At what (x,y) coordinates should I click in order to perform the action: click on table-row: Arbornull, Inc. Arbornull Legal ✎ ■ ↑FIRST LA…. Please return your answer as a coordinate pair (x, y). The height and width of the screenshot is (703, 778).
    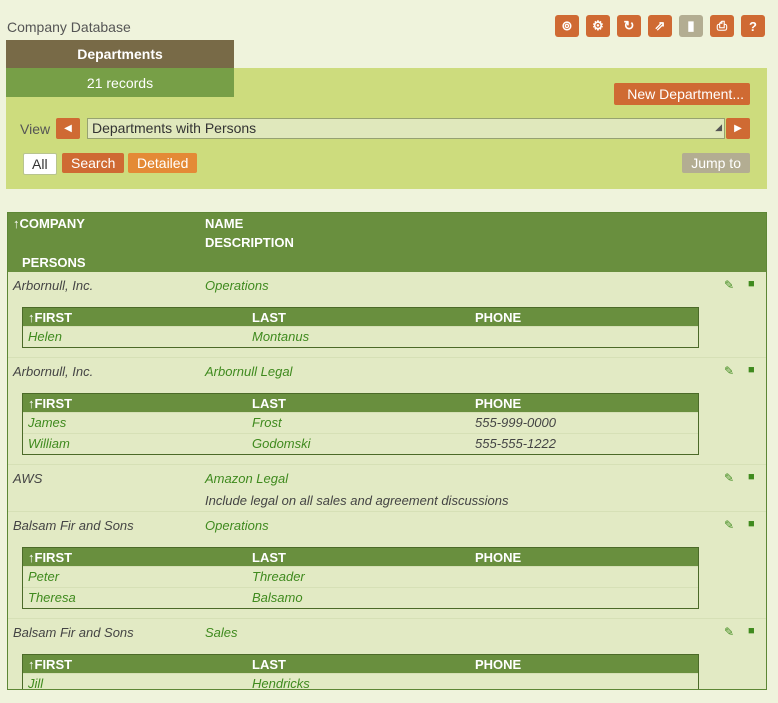
    Looking at the image, I should click on (387, 411).